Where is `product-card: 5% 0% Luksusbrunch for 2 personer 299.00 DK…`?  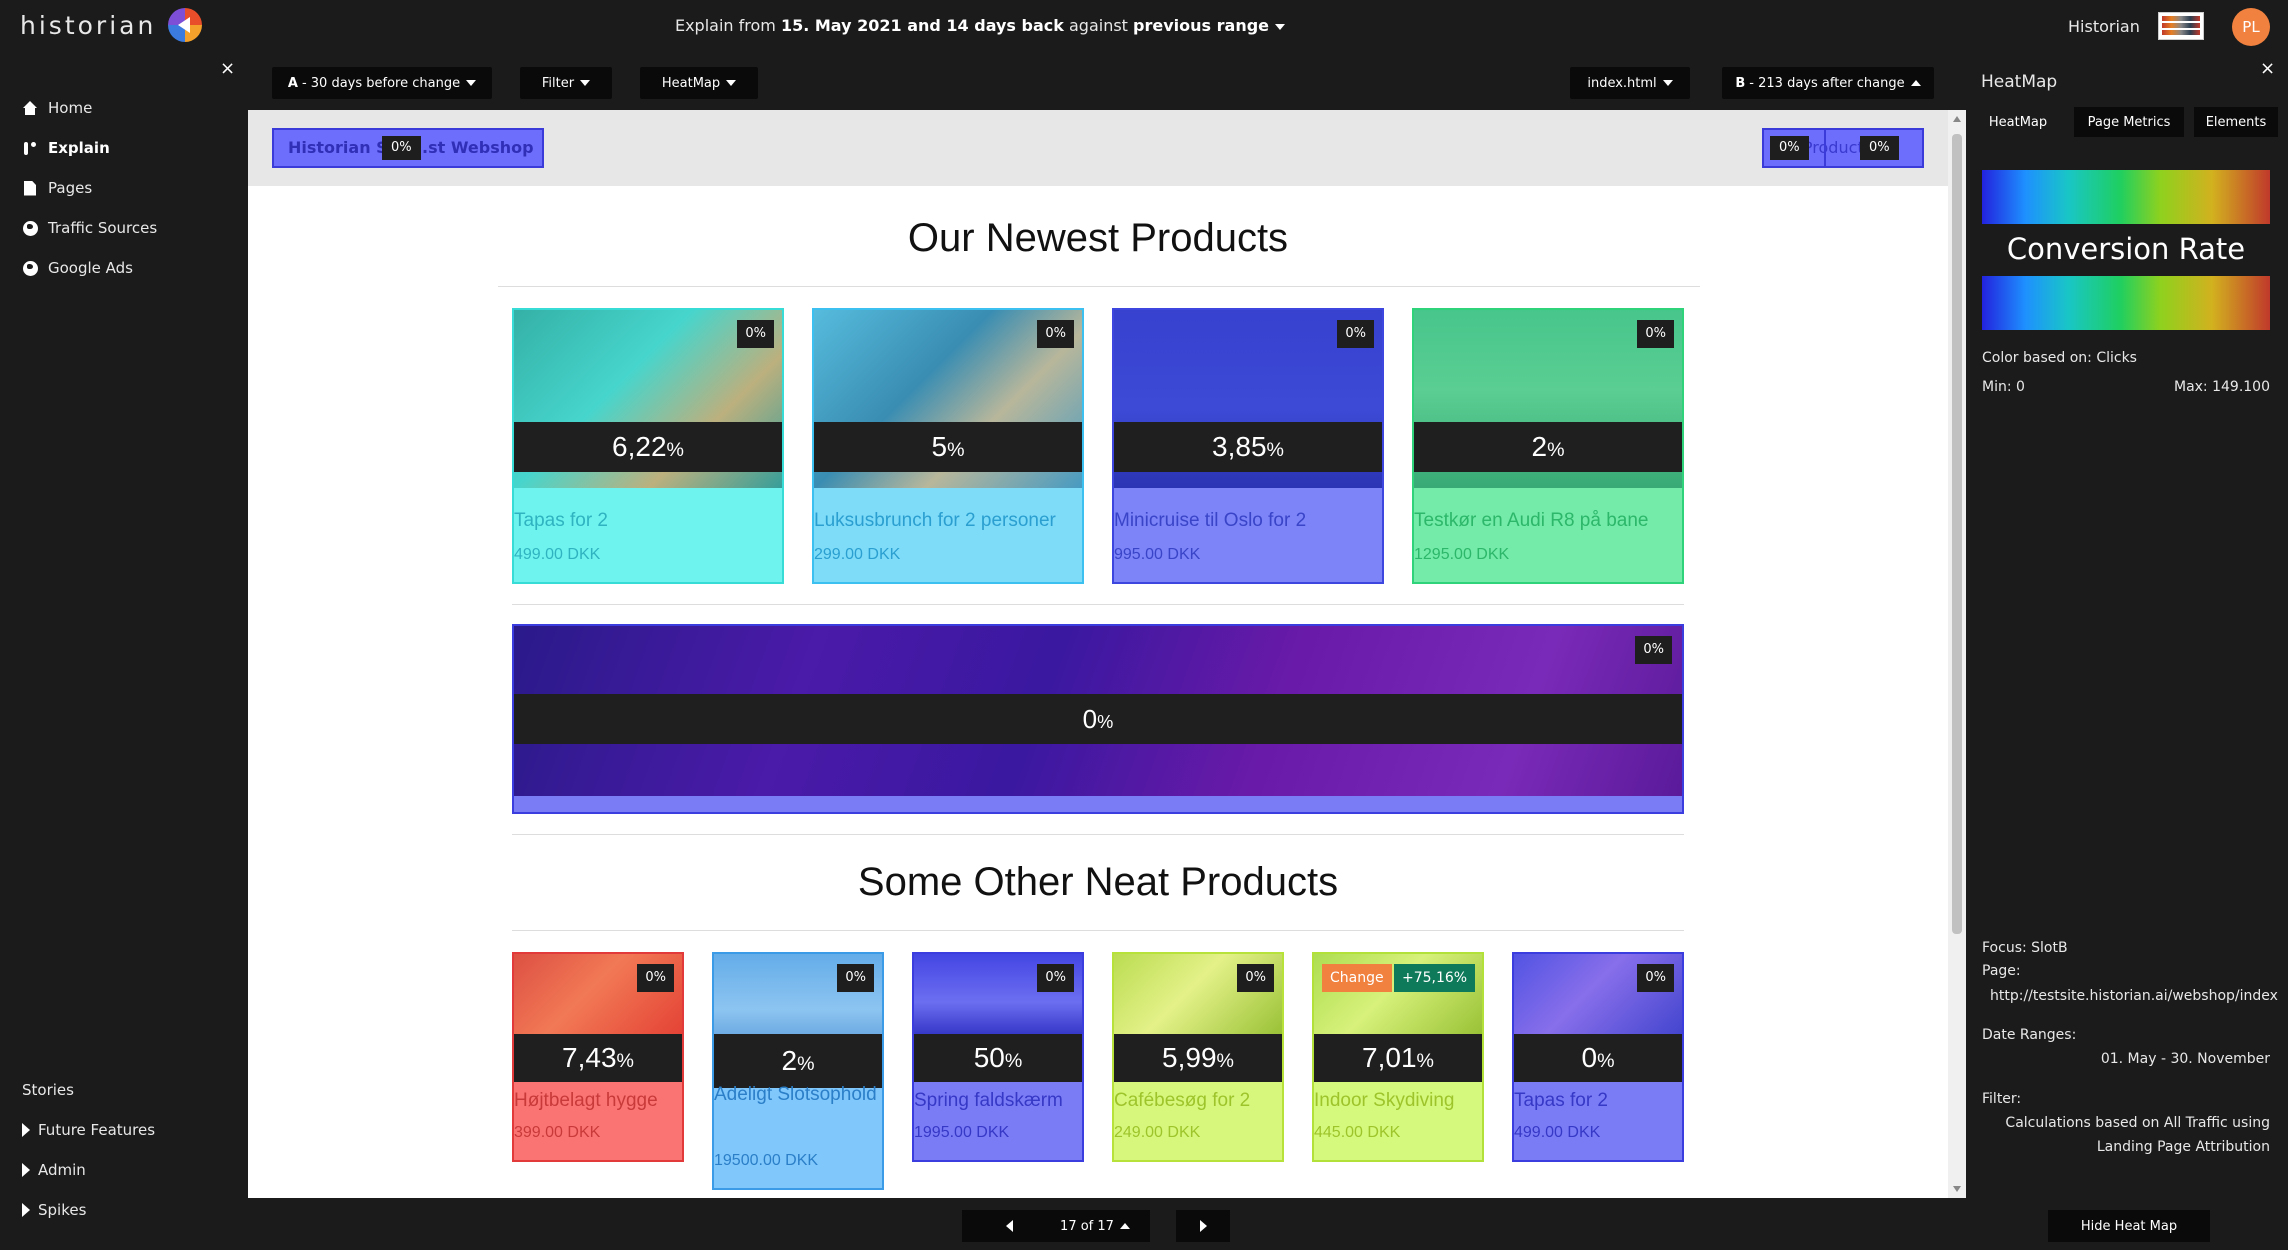
product-card: 5% 0% Luksusbrunch for 2 personer 299.00 DK… is located at coordinates (948, 446).